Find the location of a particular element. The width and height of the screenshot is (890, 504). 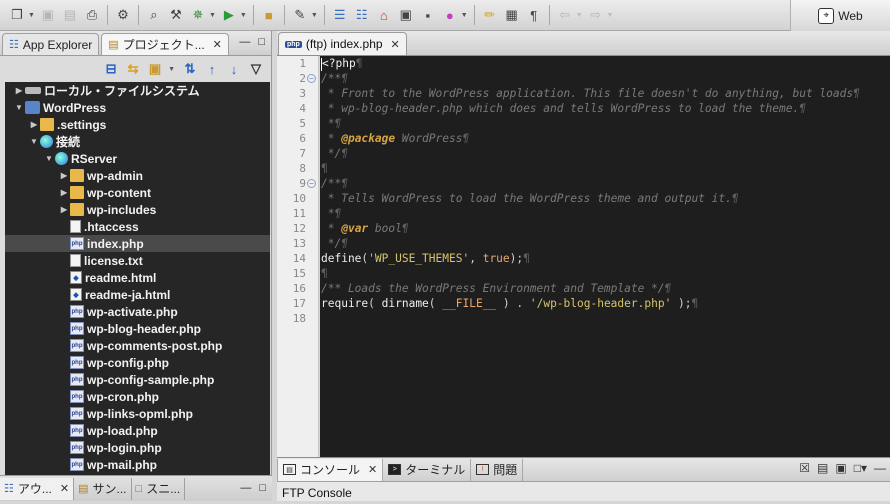

code-line: * @package WordPress¶ is located at coordinates (395, 138).